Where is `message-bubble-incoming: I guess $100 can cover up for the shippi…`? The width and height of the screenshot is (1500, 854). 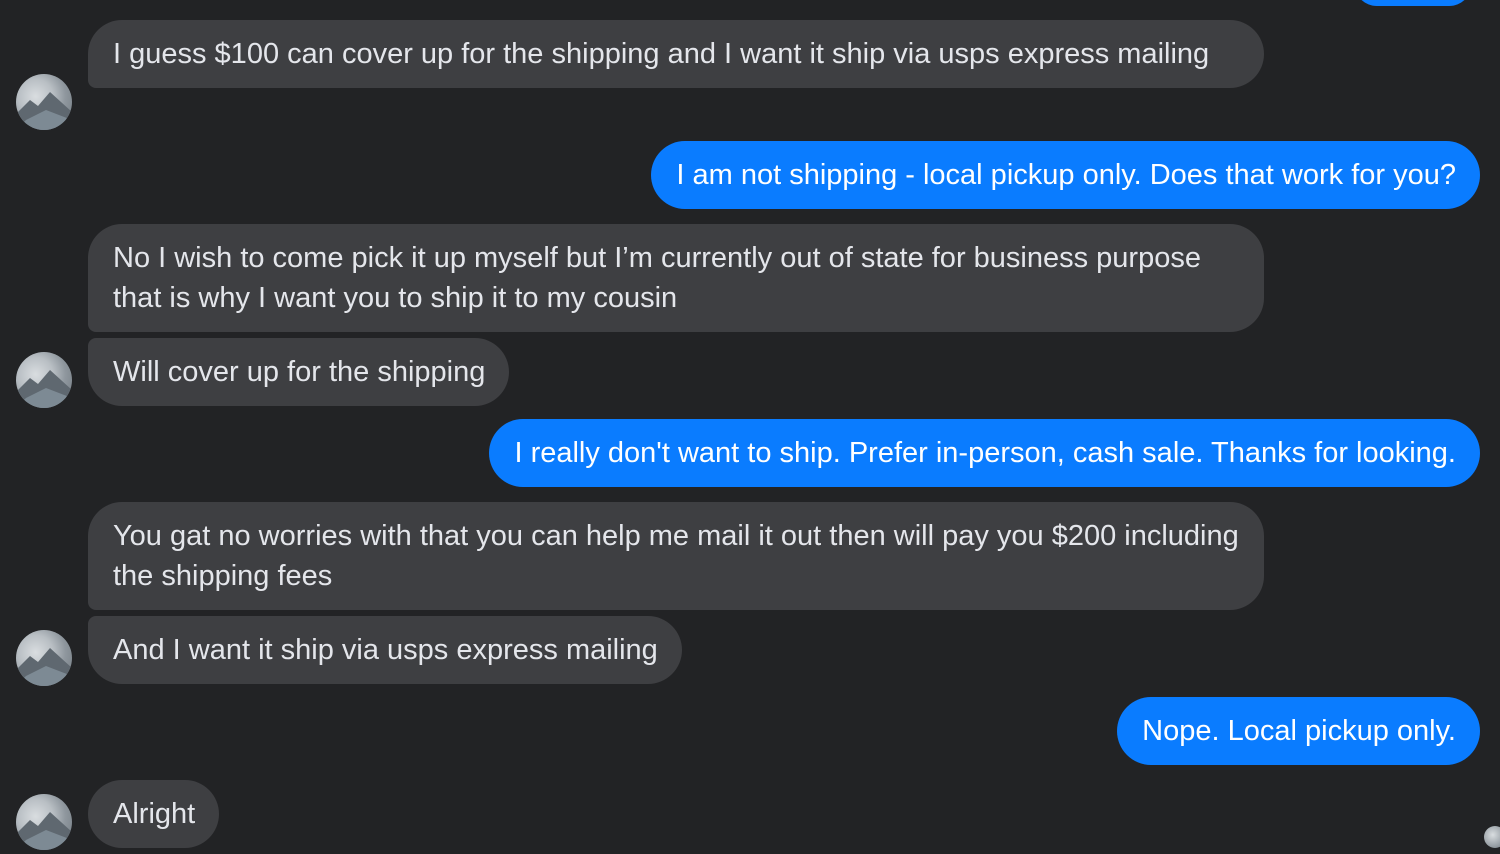 message-bubble-incoming: I guess $100 can cover up for the shippi… is located at coordinates (676, 54).